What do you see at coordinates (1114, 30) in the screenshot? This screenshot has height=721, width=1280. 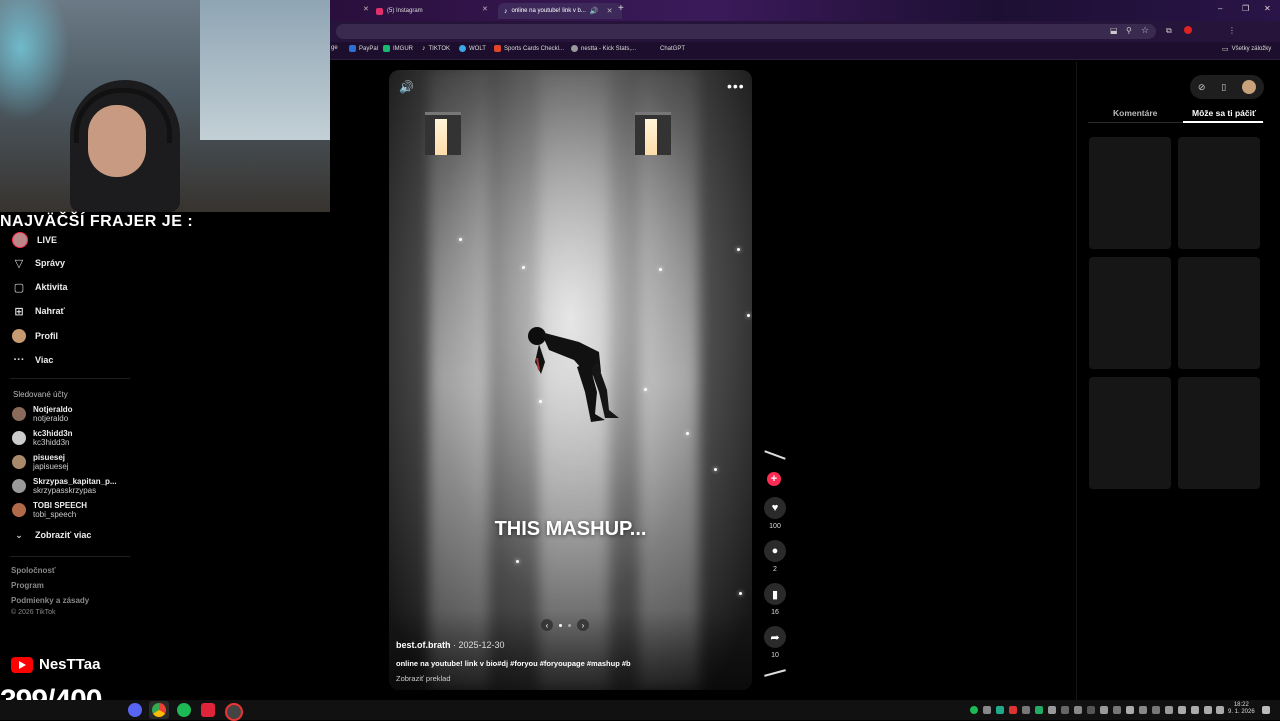 I see `install-icon: ⬓` at bounding box center [1114, 30].